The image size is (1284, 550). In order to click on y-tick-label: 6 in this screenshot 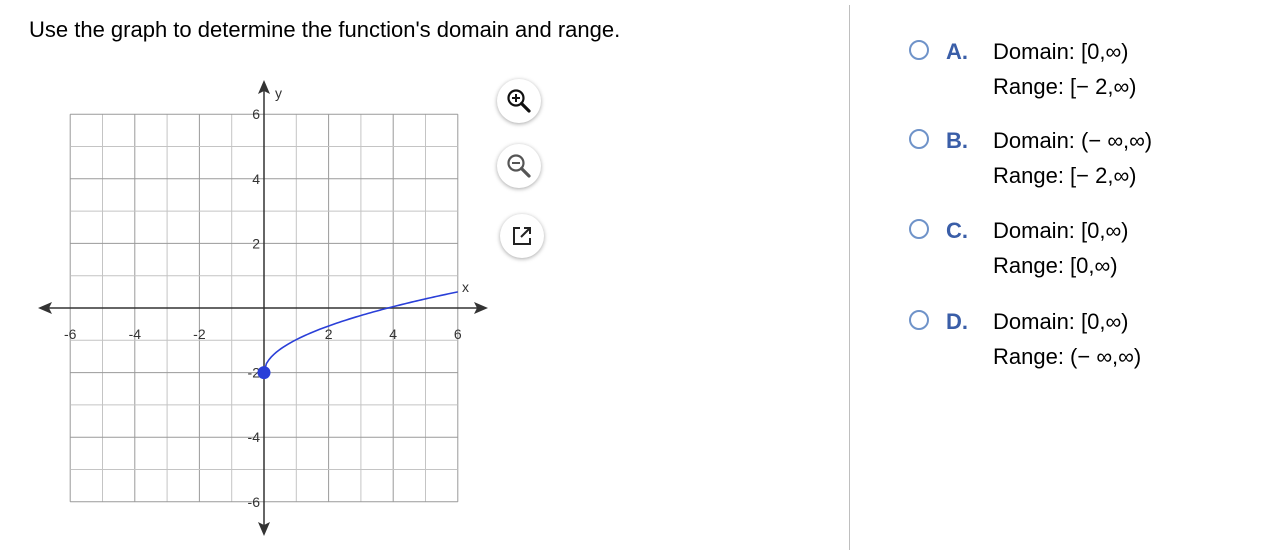, I will do `click(256, 114)`.